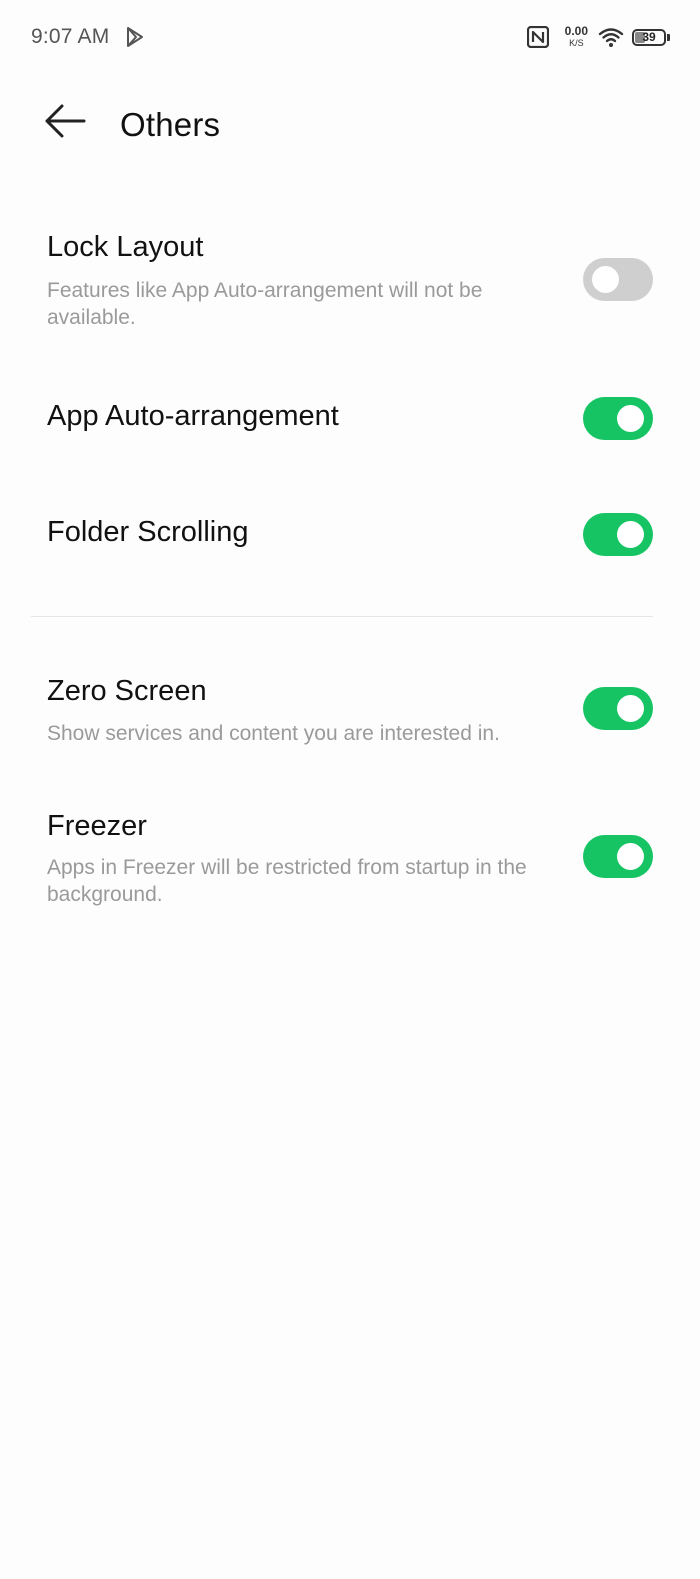  I want to click on net-speed-unit: K/S, so click(576, 43).